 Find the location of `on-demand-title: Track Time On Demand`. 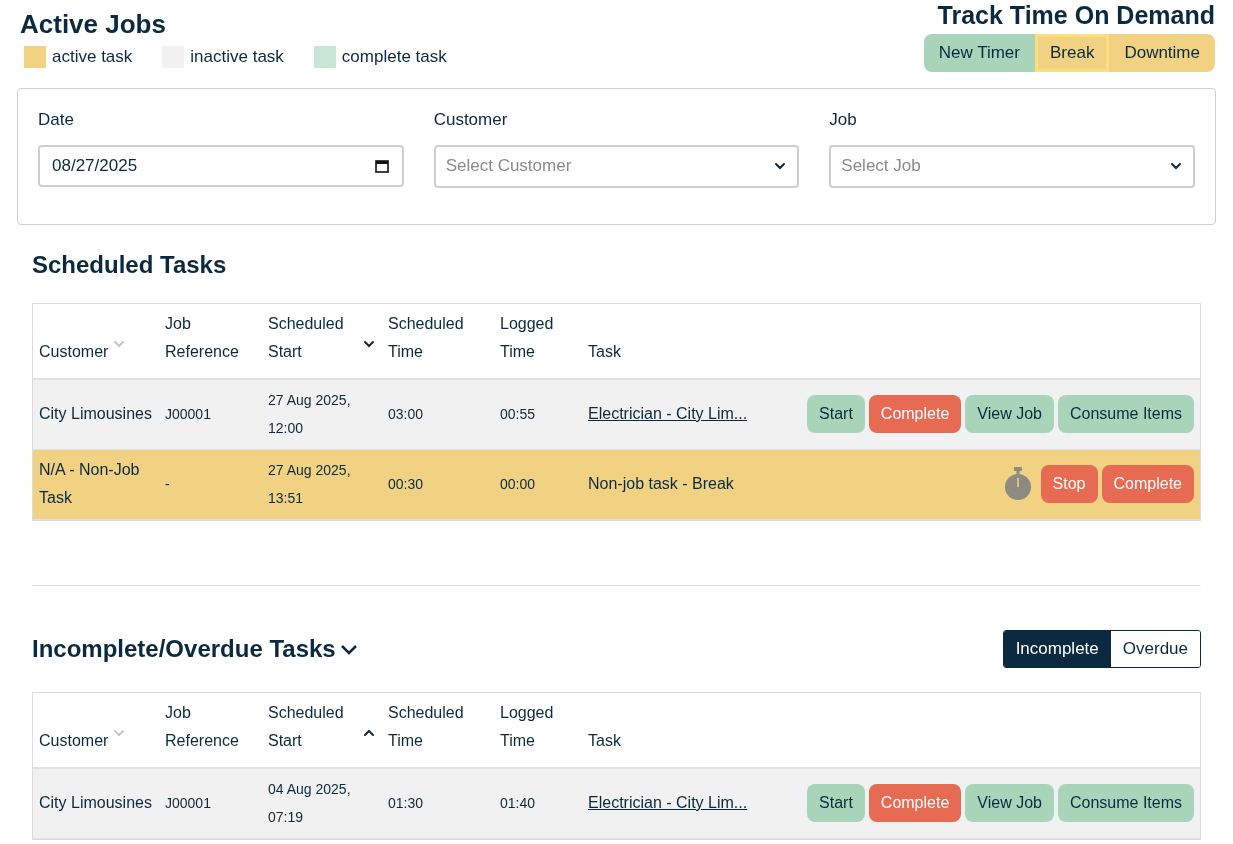

on-demand-title: Track Time On Demand is located at coordinates (1076, 15).